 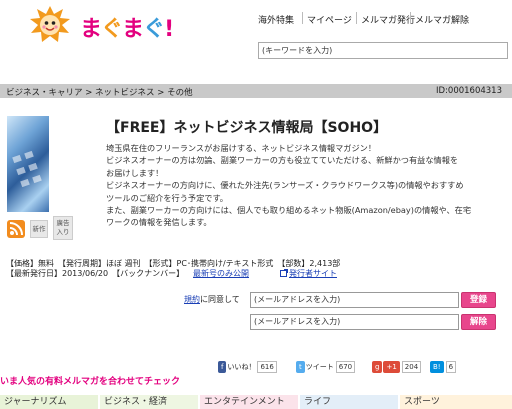 I want to click on promo-heading: いま人気の有料メルマガを合わせてチェック, so click(x=90, y=382).